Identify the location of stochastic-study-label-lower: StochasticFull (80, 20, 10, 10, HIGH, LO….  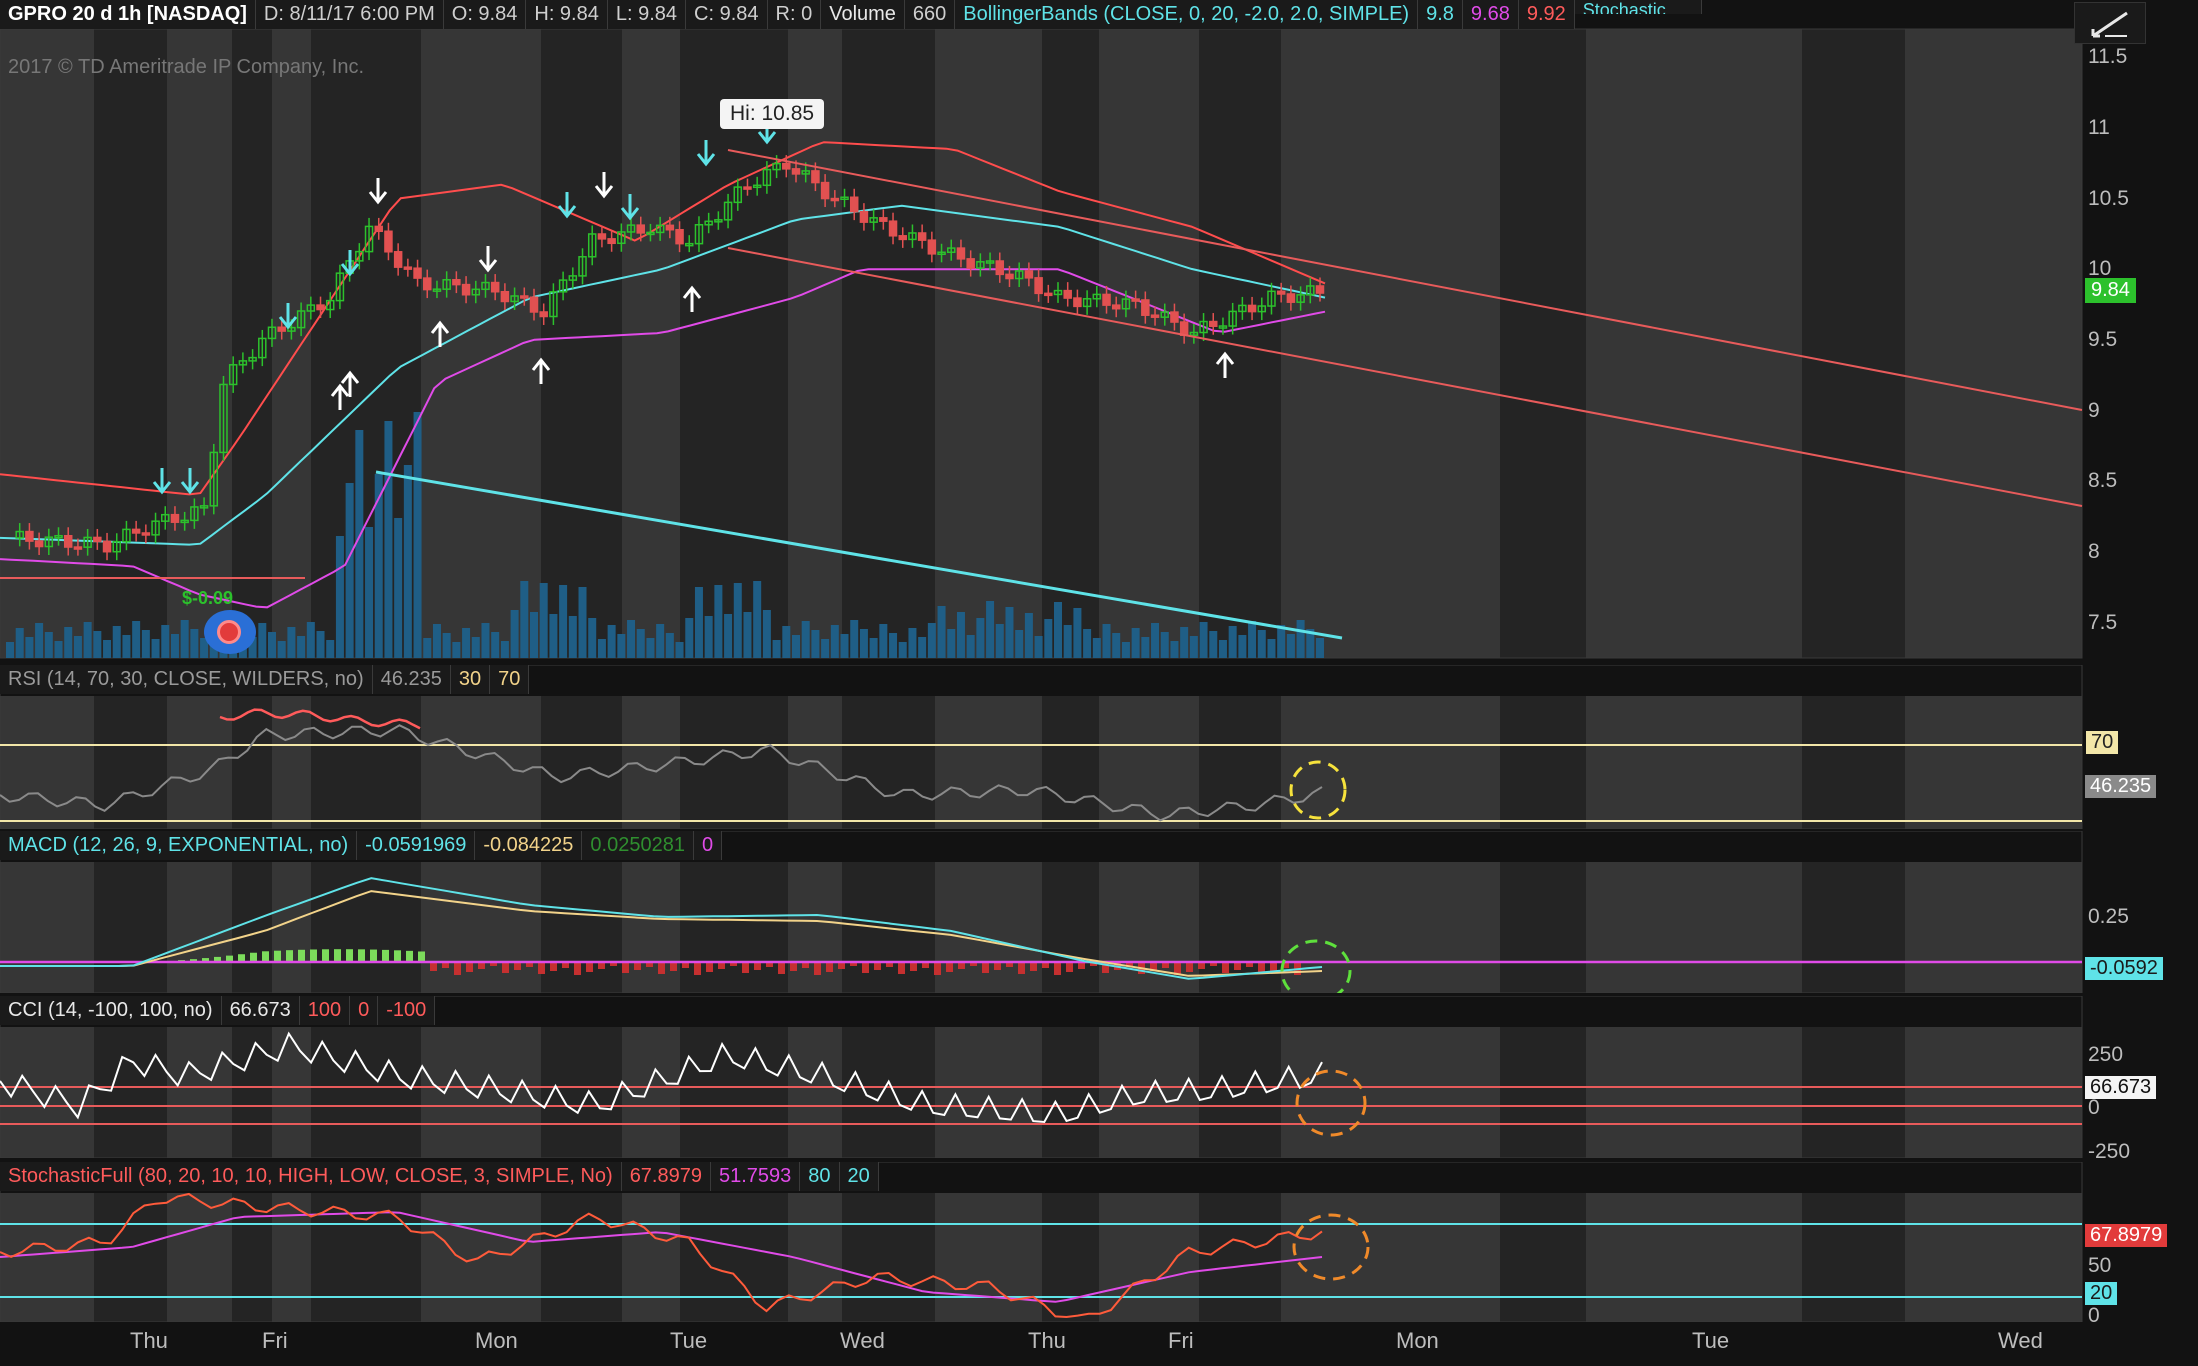
(311, 1176).